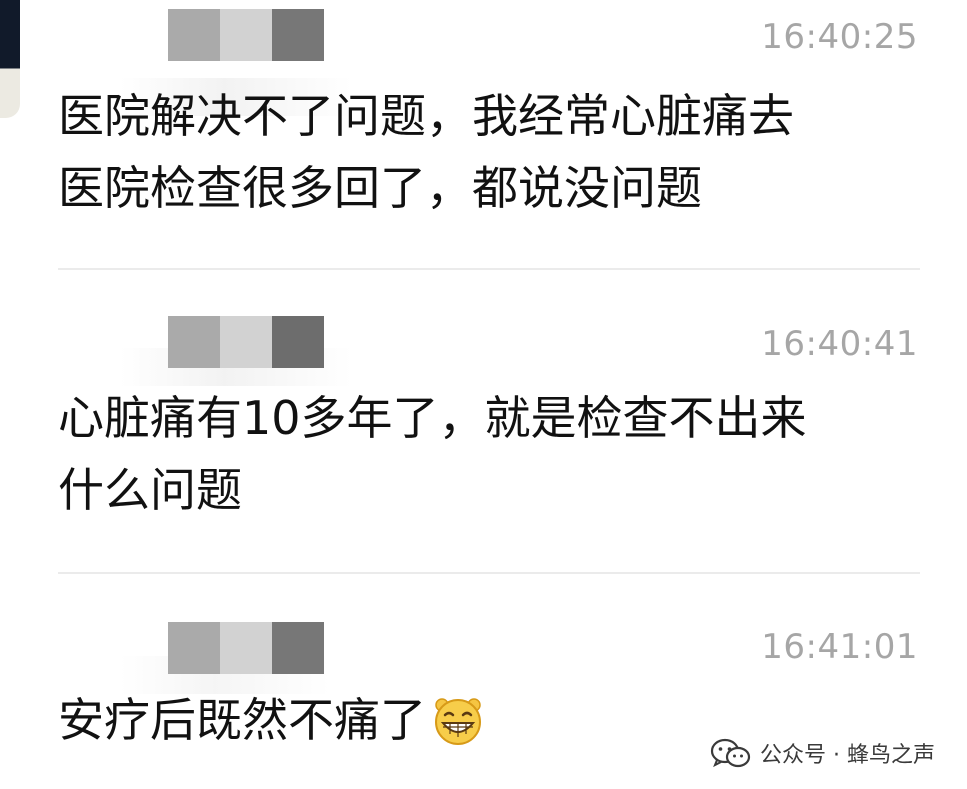  Describe the element at coordinates (150, 490) in the screenshot. I see `message-line: 什么问题` at that location.